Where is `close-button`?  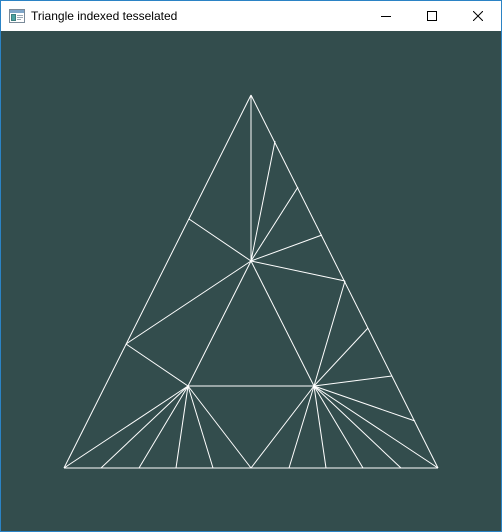
close-button is located at coordinates (478, 16).